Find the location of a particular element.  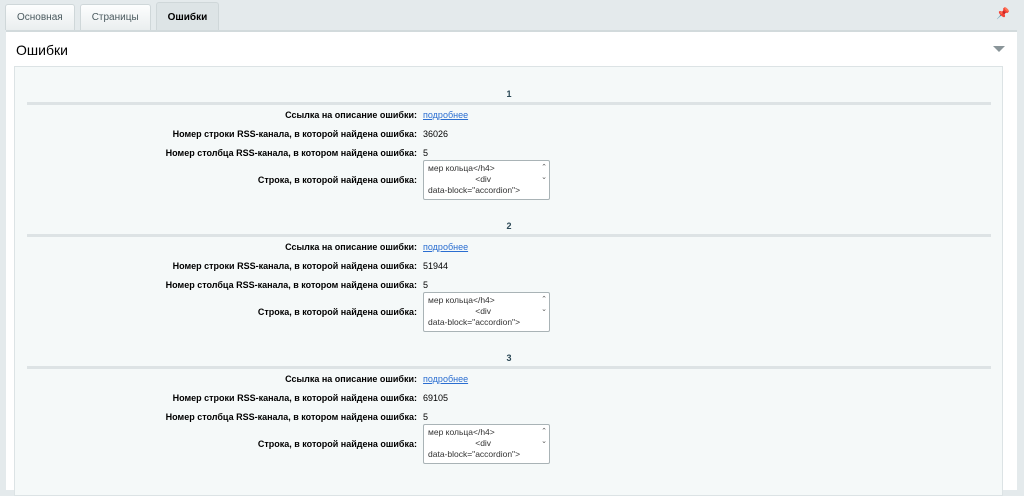

error-number: 1 is located at coordinates (509, 94).